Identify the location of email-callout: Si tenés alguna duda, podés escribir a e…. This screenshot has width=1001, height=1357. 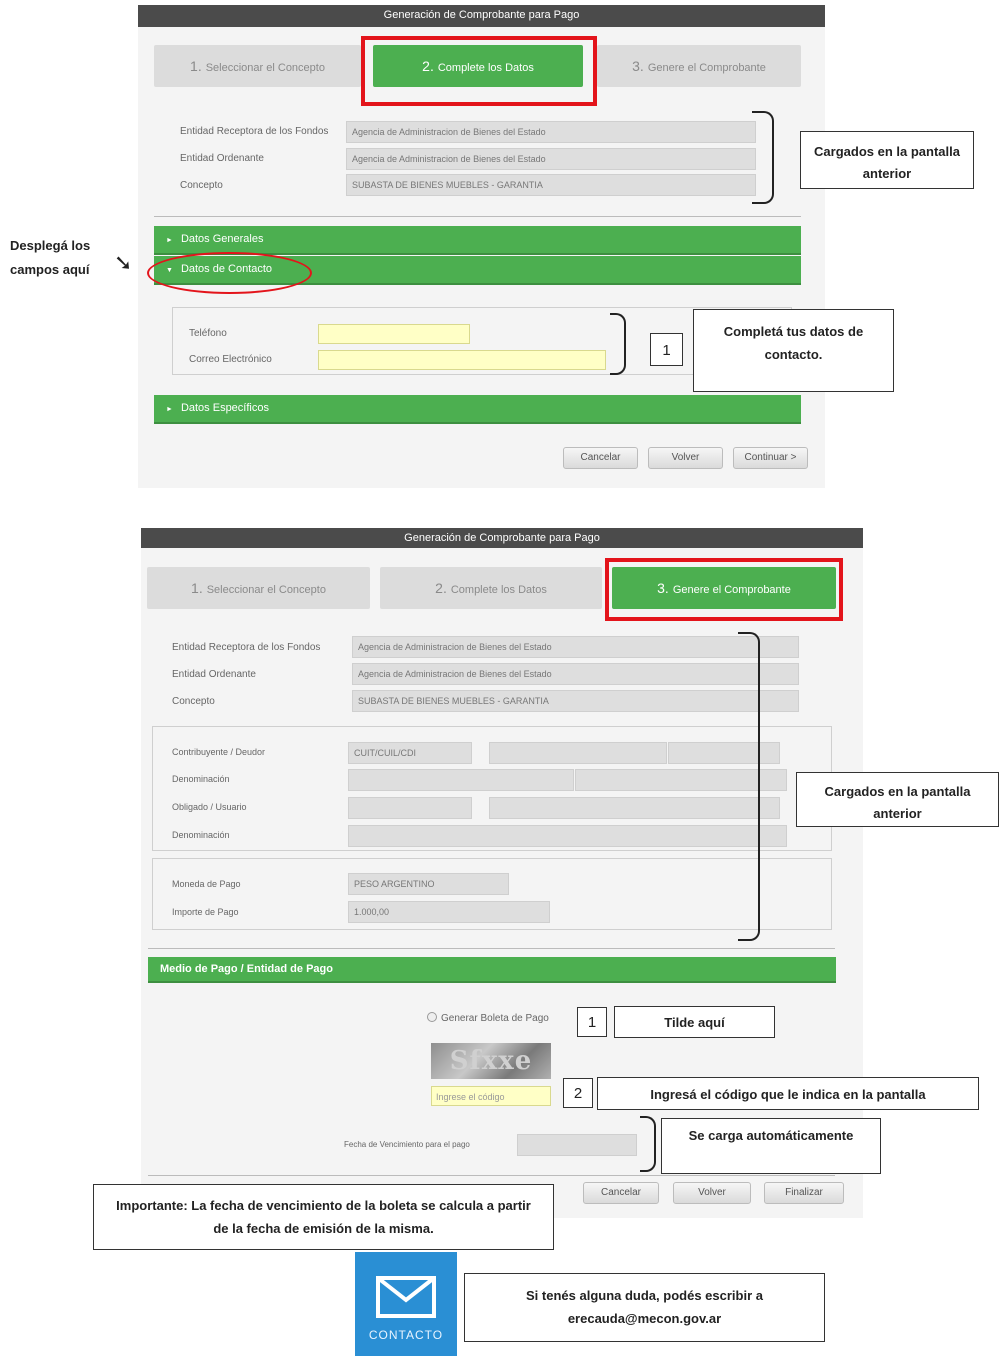
(644, 1307).